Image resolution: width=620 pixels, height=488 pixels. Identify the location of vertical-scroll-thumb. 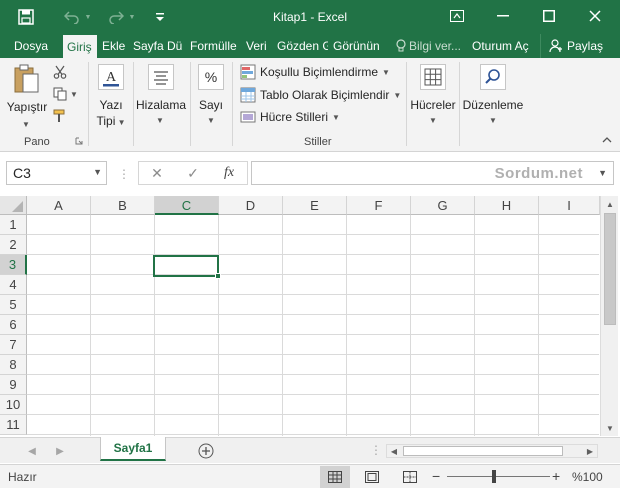
(610, 269).